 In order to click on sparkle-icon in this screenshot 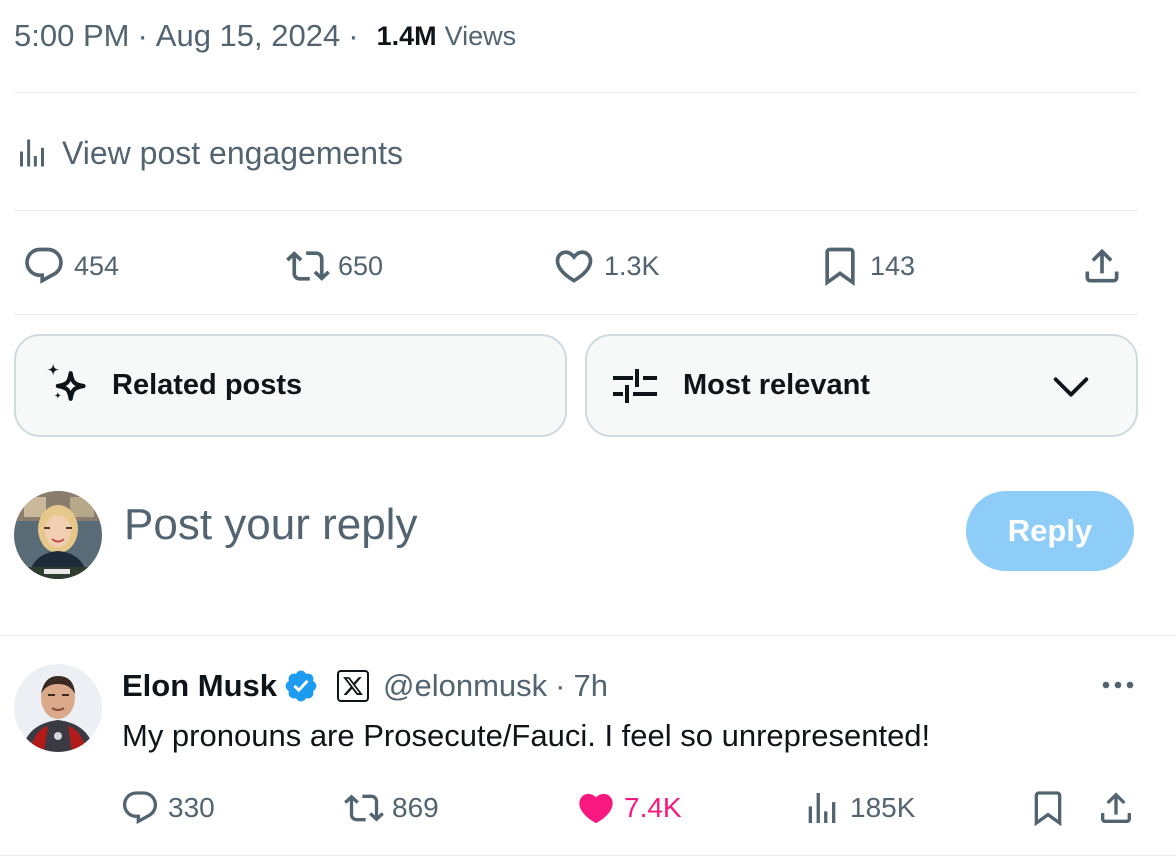, I will do `click(66, 382)`.